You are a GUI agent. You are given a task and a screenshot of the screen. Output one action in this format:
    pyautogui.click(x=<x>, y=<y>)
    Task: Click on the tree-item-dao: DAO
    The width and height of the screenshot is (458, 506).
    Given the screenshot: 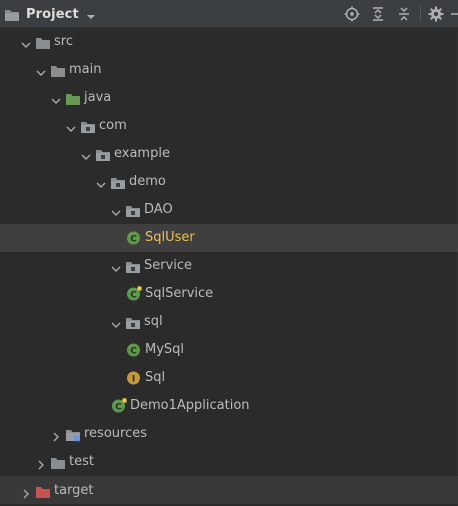 What is the action you would take?
    pyautogui.click(x=229, y=210)
    